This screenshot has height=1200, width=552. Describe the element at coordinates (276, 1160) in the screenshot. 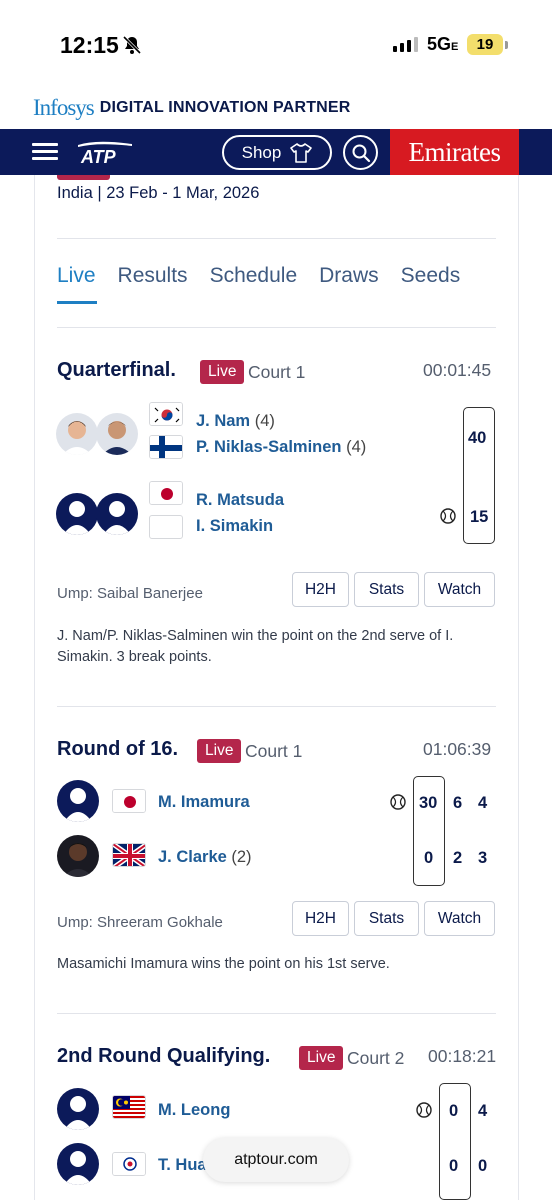

I see `browser-url-pill: atptour.com` at that location.